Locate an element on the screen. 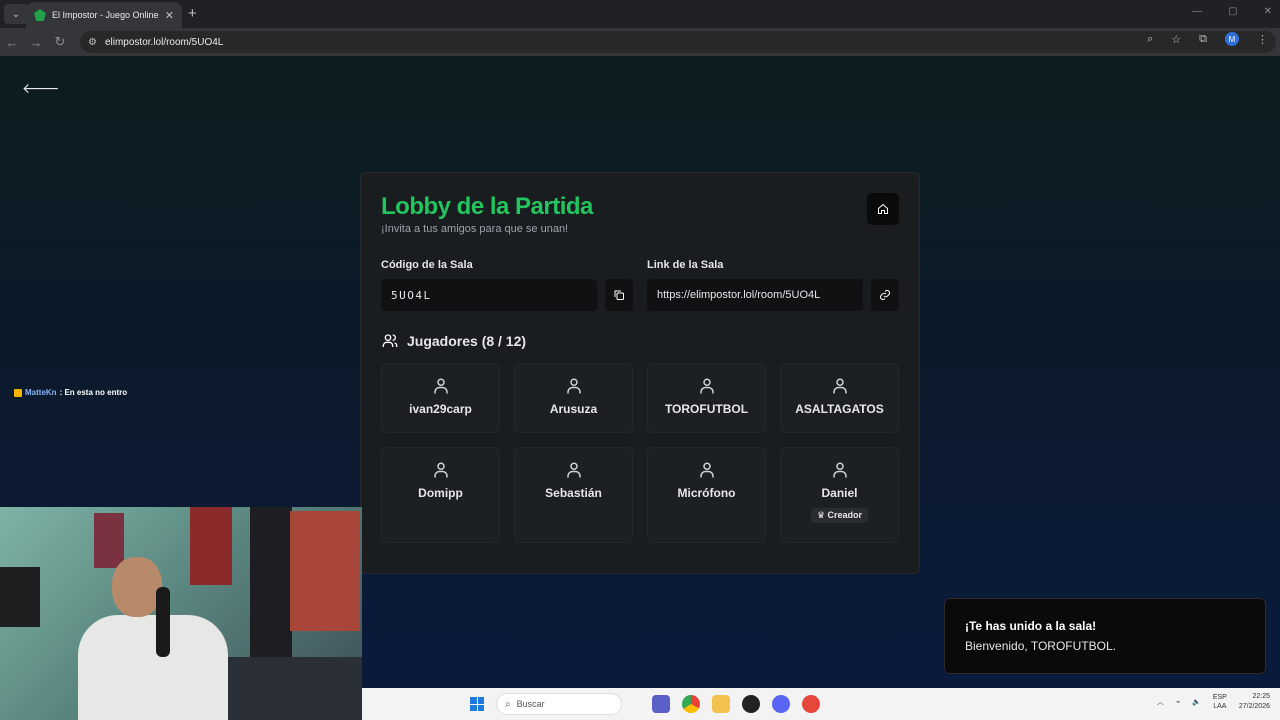 The width and height of the screenshot is (1280, 720). maximize-icon: ▢ is located at coordinates (1232, 11).